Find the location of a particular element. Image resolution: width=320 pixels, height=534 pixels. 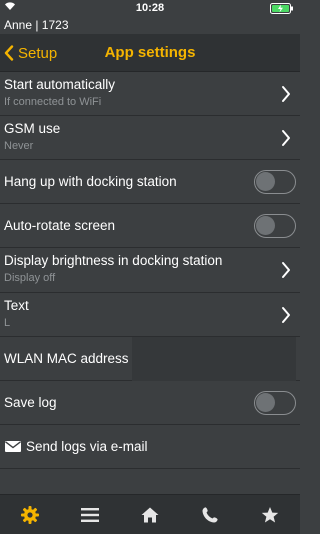

setting-label: Send logs via e-mail is located at coordinates (87, 446).